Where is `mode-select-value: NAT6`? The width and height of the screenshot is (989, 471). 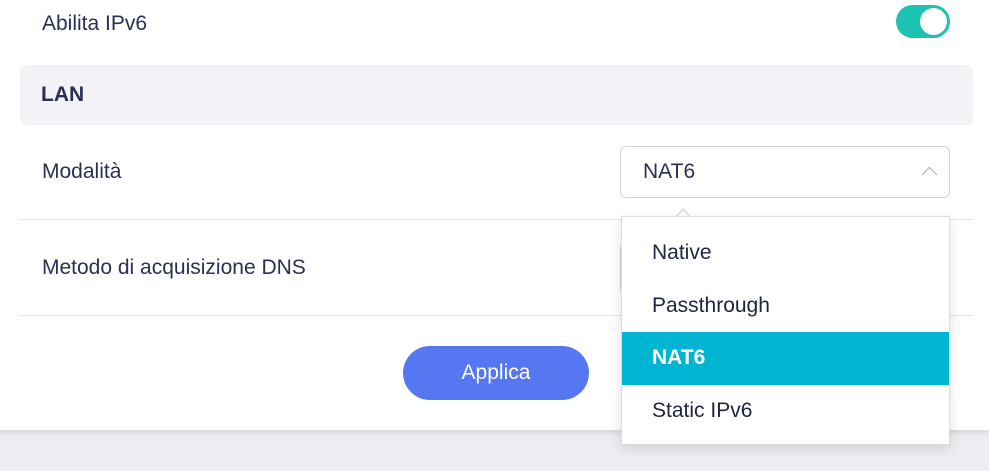 mode-select-value: NAT6 is located at coordinates (669, 171).